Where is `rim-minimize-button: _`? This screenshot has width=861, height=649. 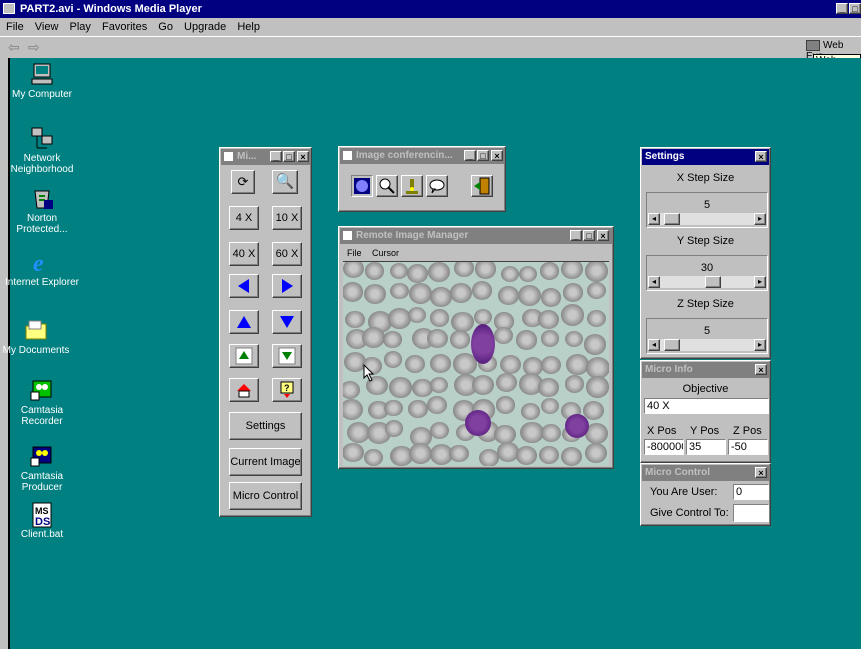
rim-minimize-button: _ is located at coordinates (576, 235).